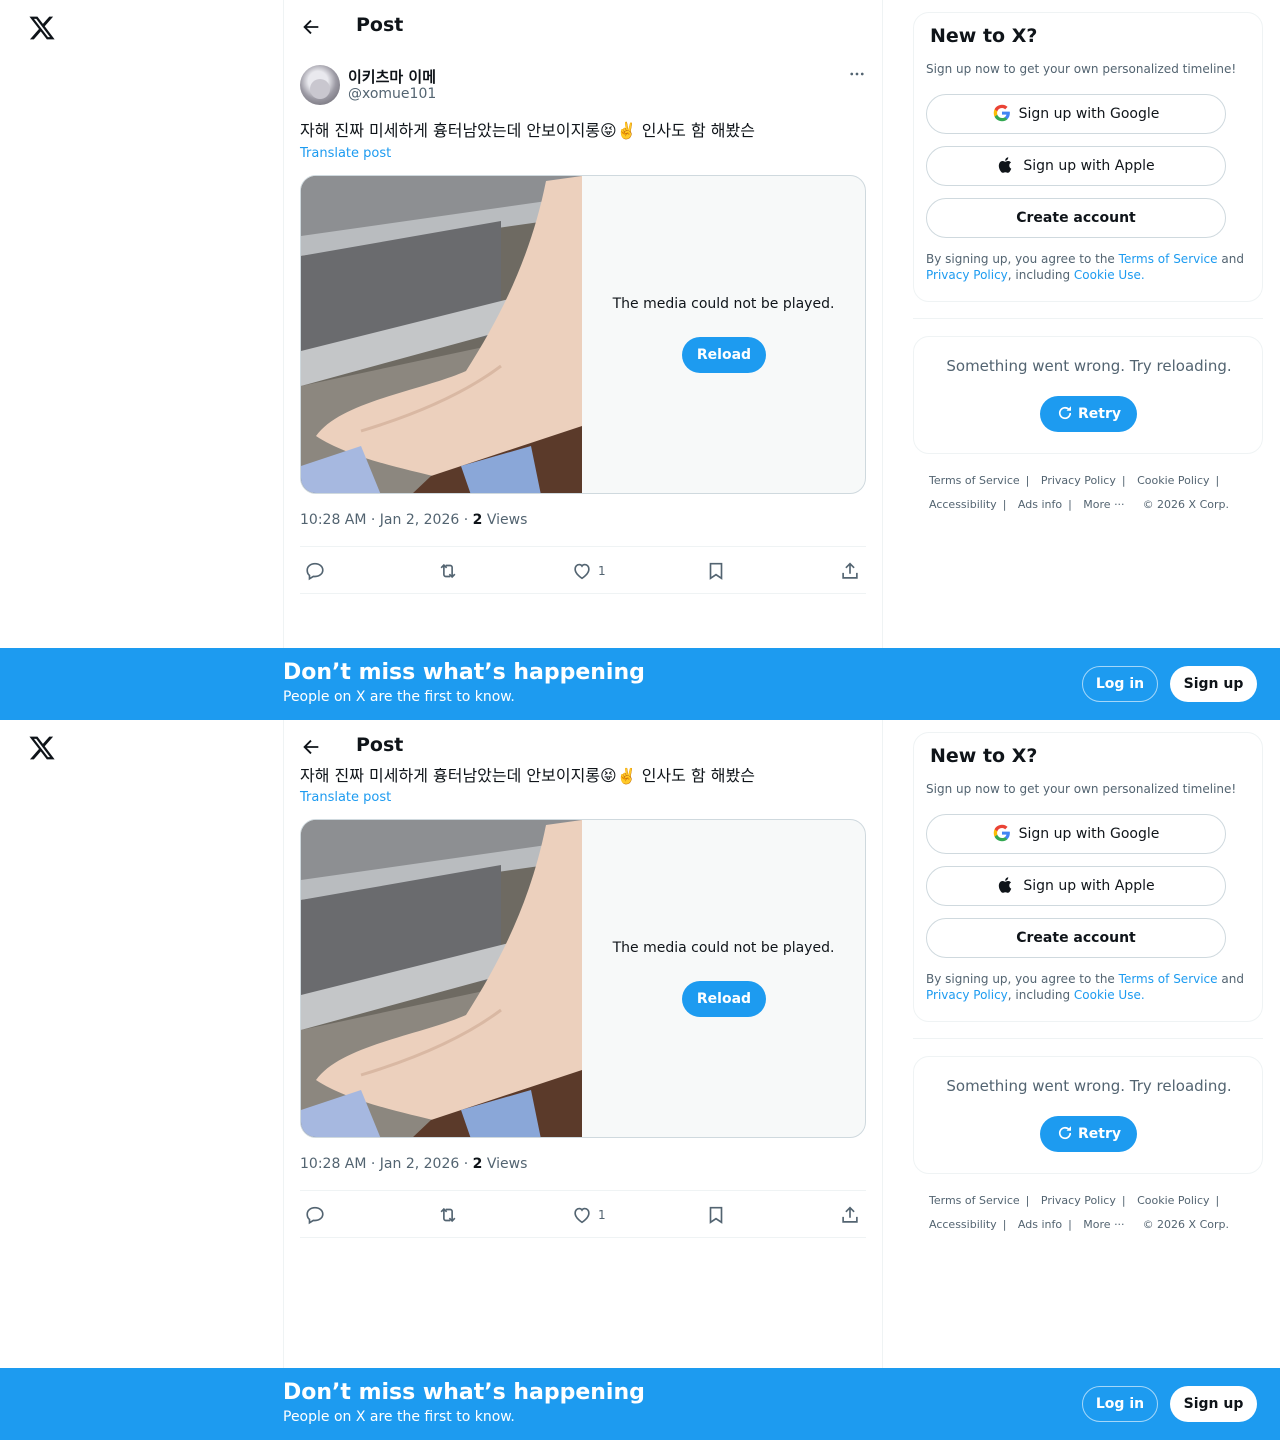  Describe the element at coordinates (380, 25) in the screenshot. I see `page-title: Post` at that location.